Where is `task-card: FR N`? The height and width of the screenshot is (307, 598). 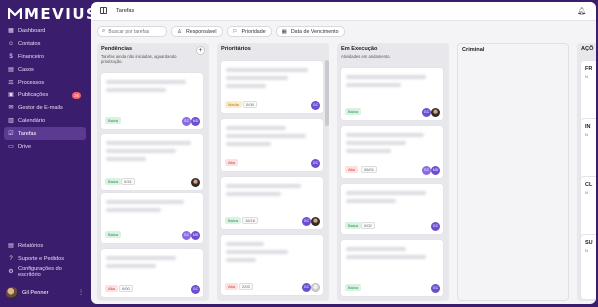 task-card: FR N is located at coordinates (588, 93).